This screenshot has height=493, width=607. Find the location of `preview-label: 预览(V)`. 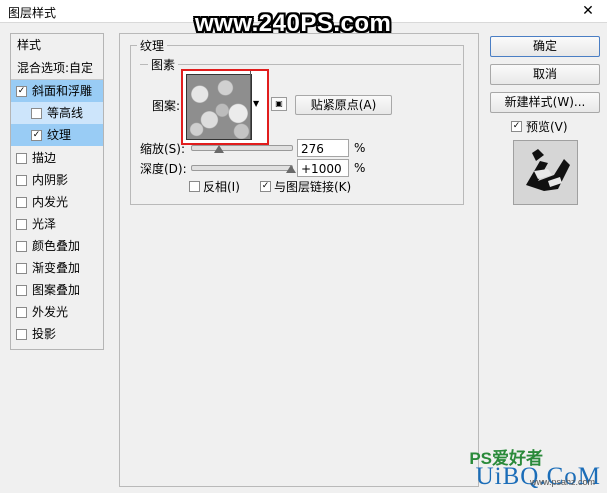

preview-label: 预览(V) is located at coordinates (547, 127).